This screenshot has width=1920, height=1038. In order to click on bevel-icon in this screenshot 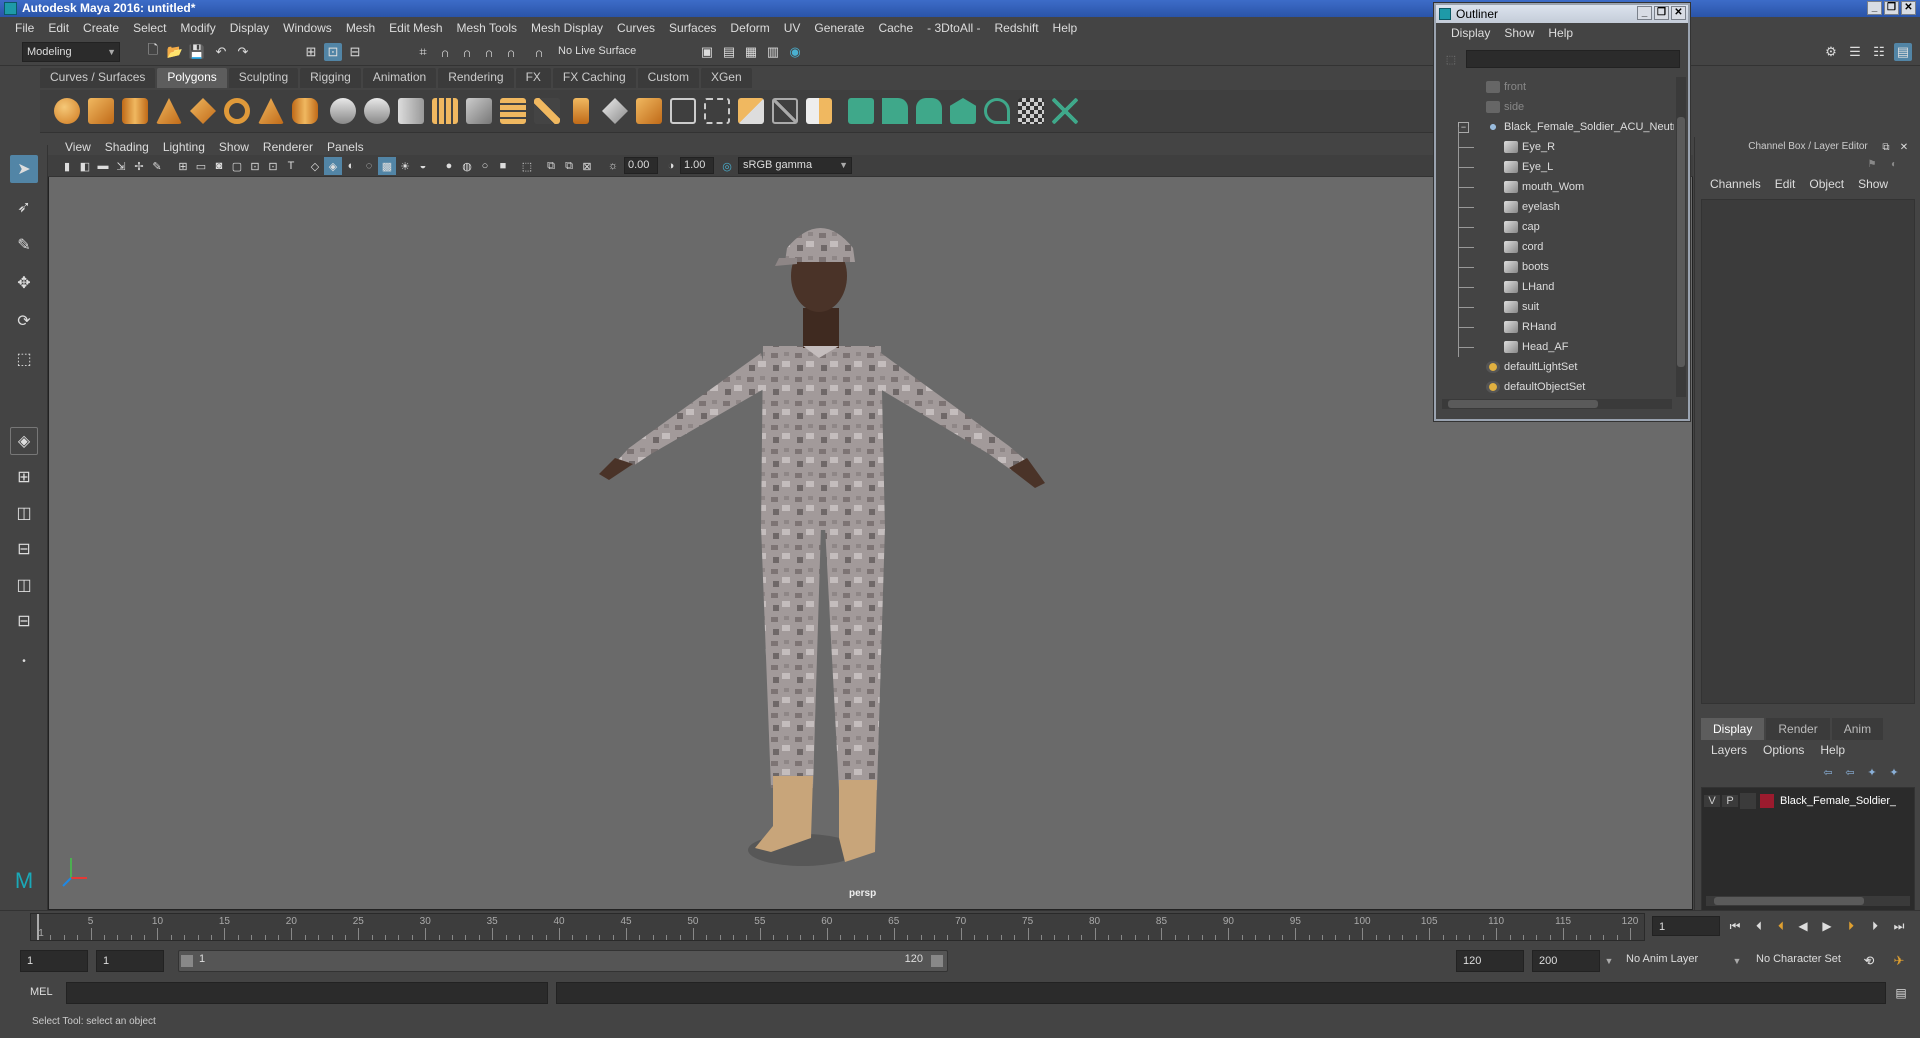, I will do `click(649, 111)`.